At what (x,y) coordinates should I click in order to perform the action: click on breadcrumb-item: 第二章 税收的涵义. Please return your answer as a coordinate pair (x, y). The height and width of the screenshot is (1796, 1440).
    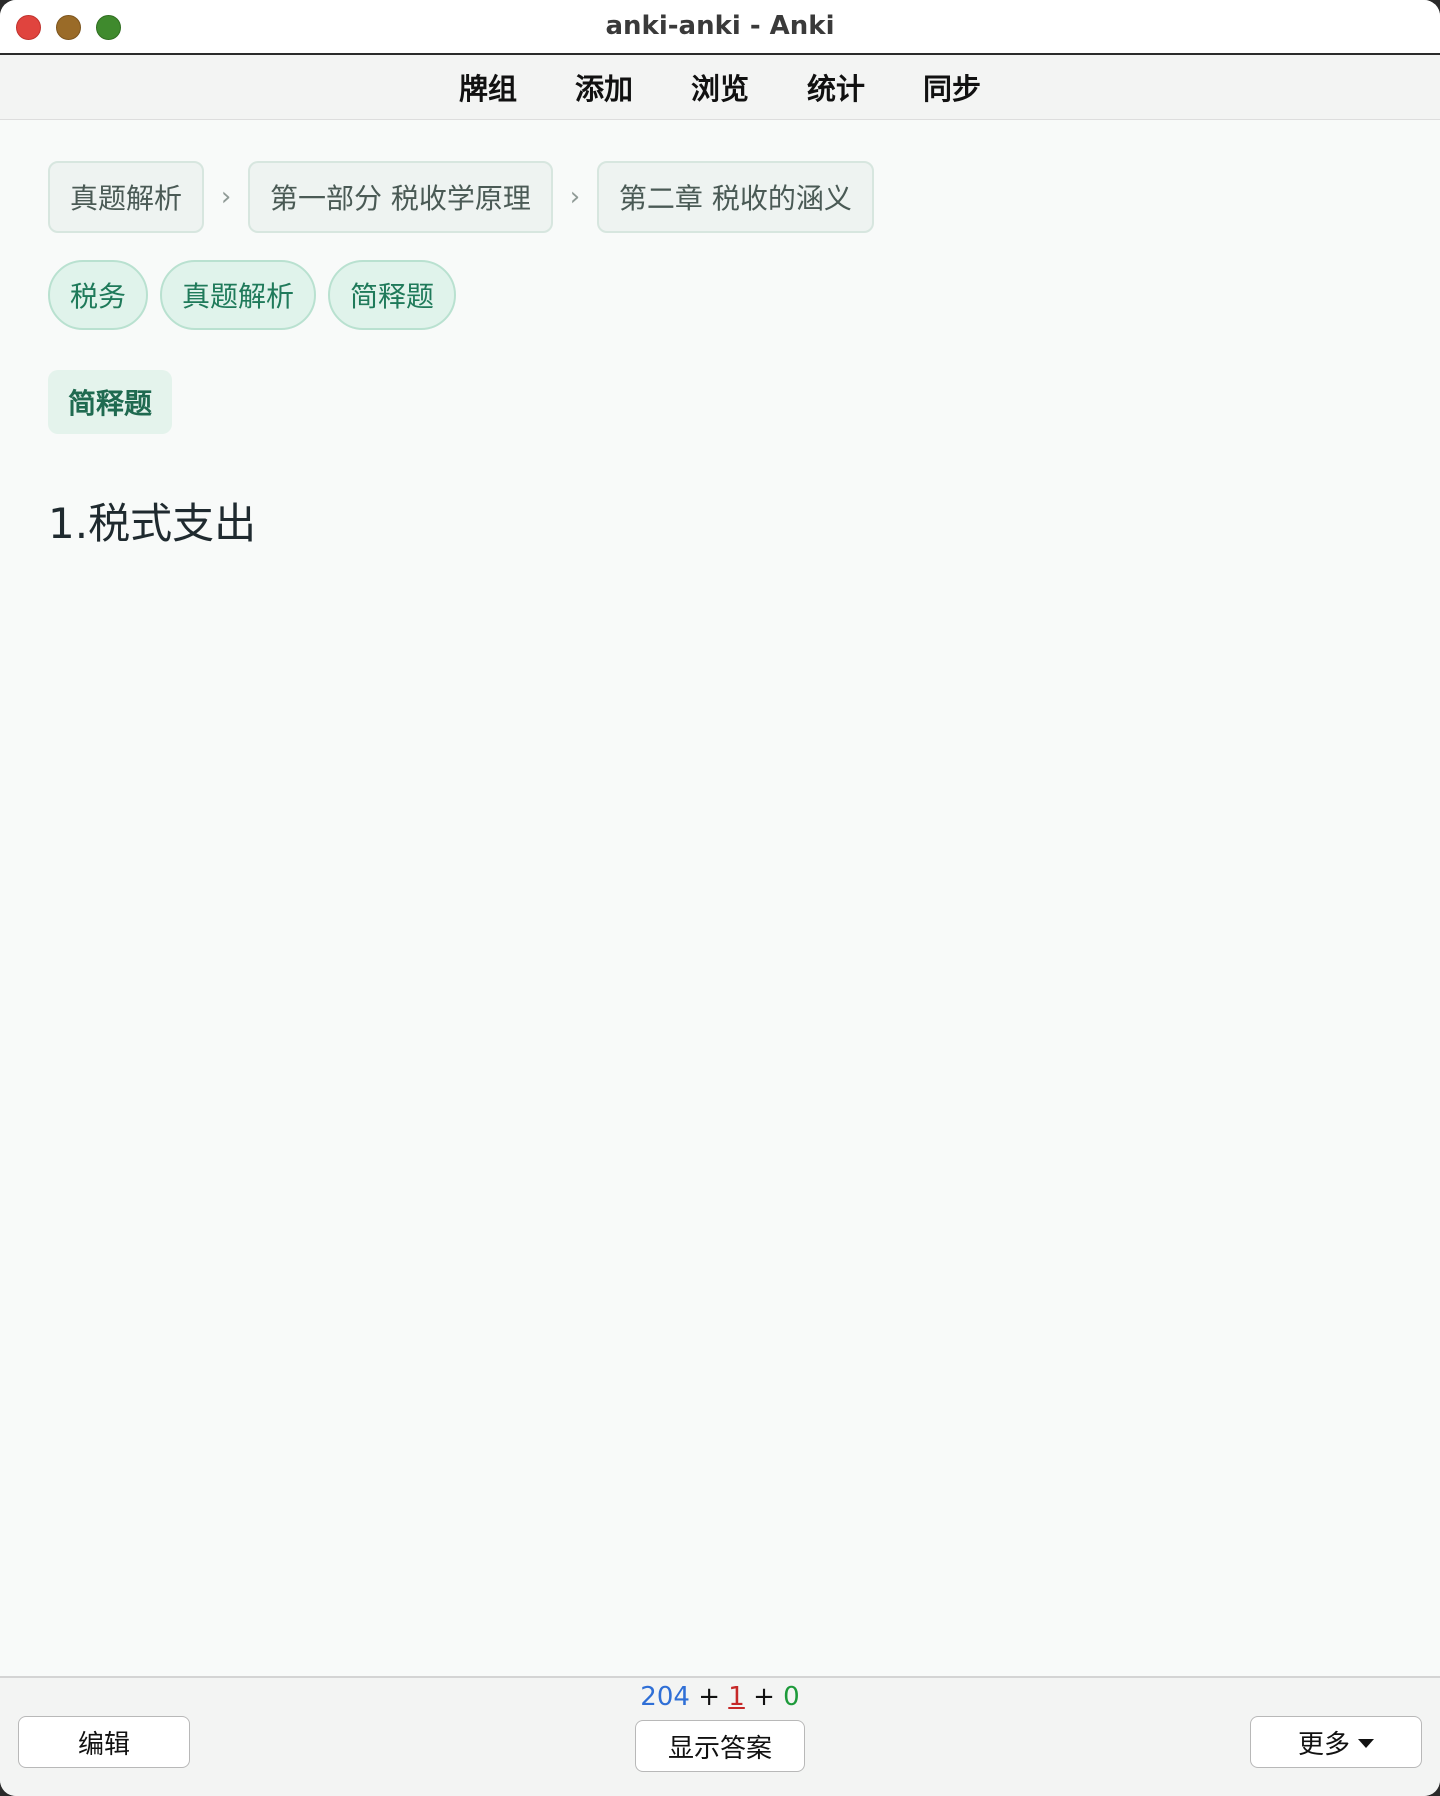
    Looking at the image, I should click on (735, 197).